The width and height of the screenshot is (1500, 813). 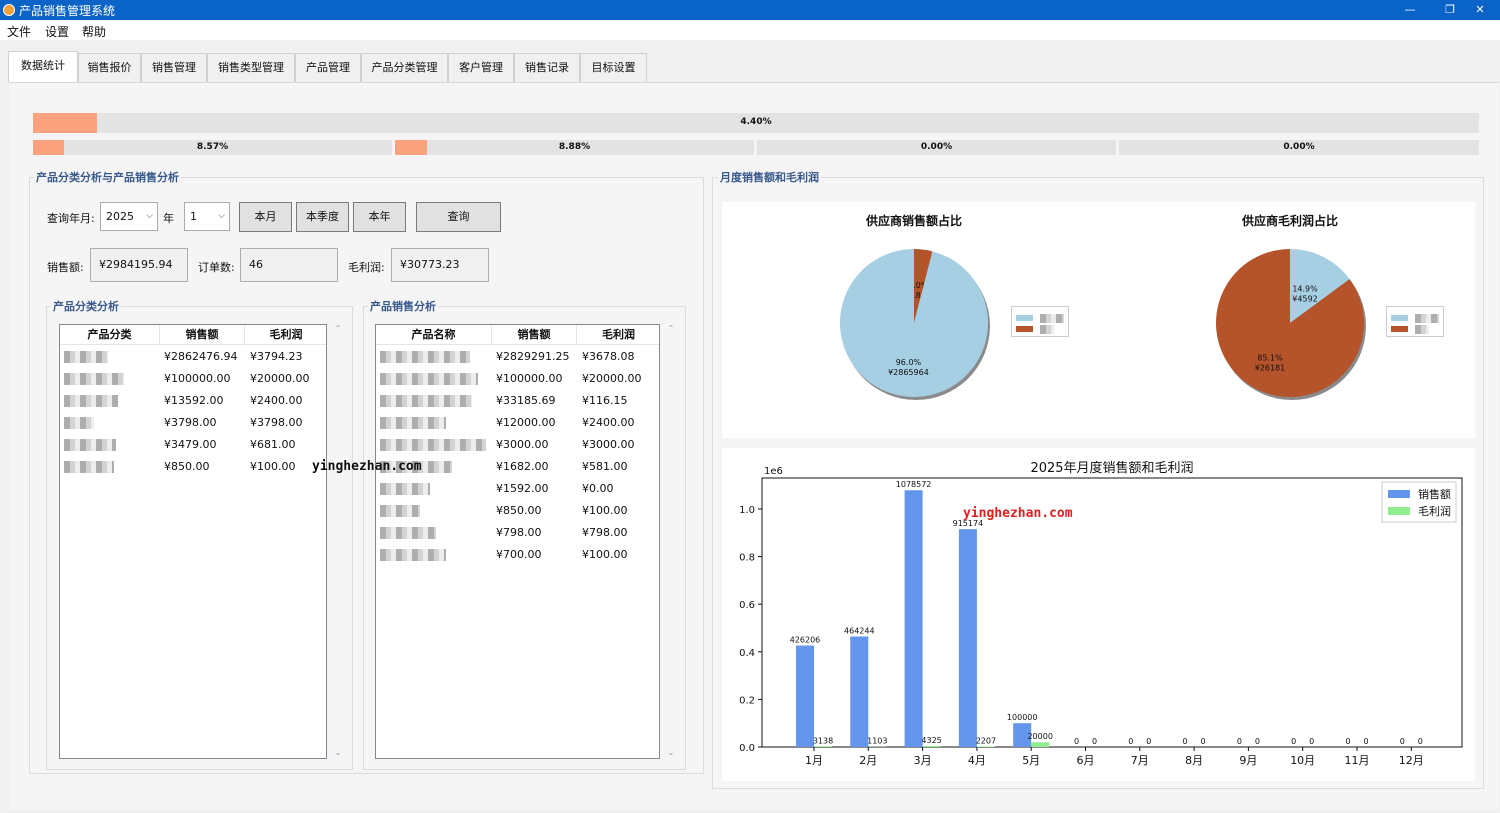 What do you see at coordinates (109, 67) in the screenshot?
I see `tab-sales-quote: 销售报价` at bounding box center [109, 67].